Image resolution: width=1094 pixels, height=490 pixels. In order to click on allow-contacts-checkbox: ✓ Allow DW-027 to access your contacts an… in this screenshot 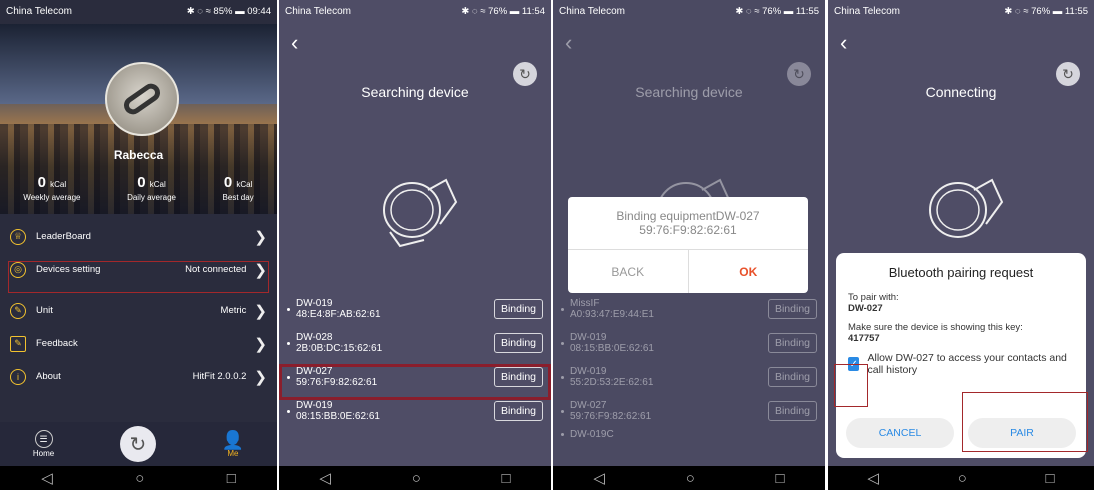, I will do `click(961, 364)`.